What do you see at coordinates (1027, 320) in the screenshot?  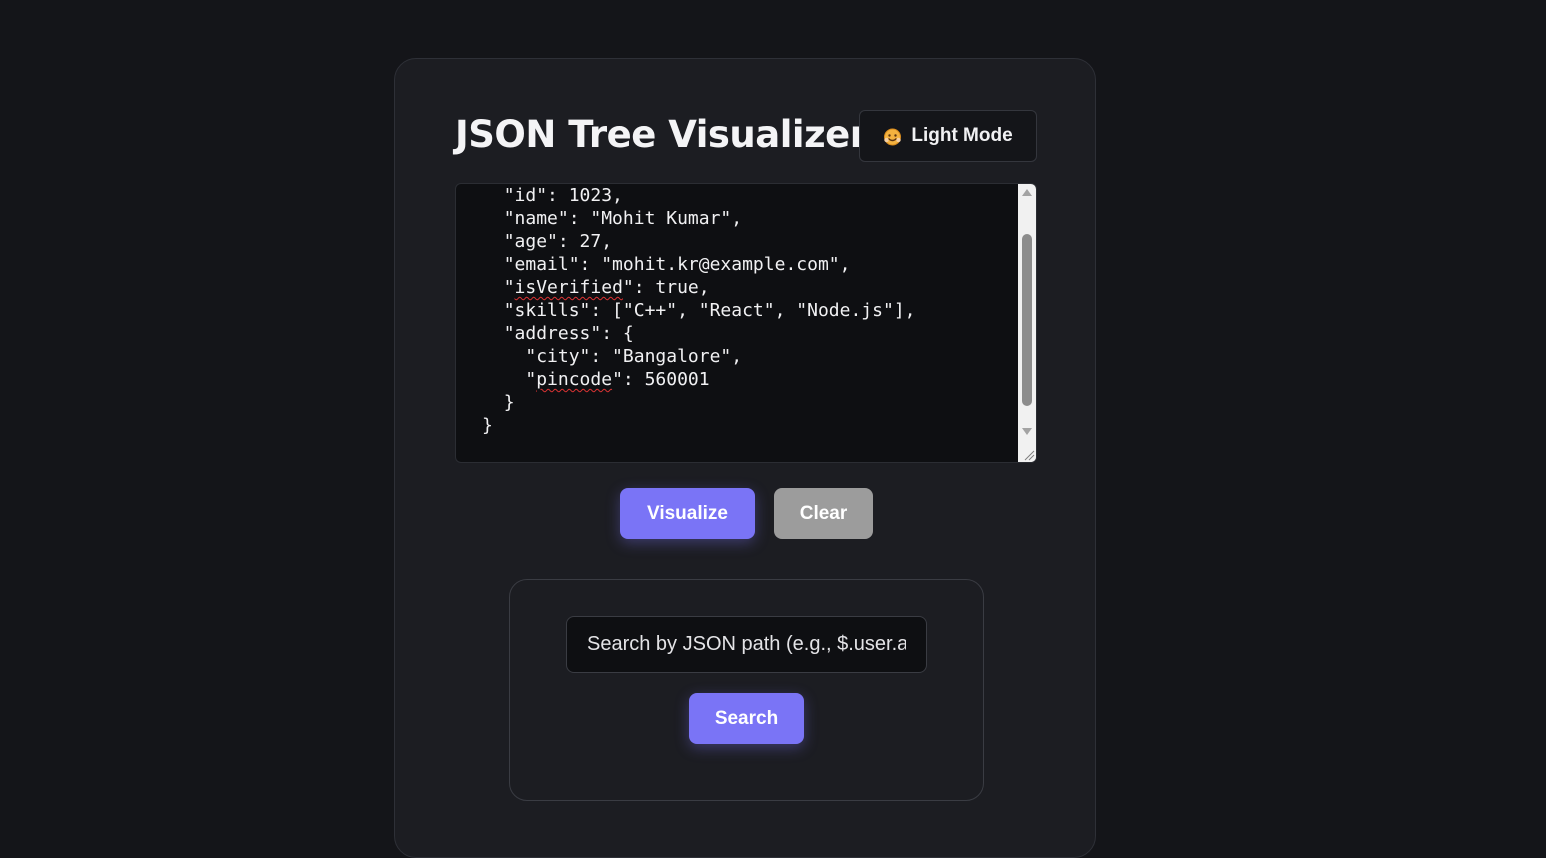 I see `scroll-thumb` at bounding box center [1027, 320].